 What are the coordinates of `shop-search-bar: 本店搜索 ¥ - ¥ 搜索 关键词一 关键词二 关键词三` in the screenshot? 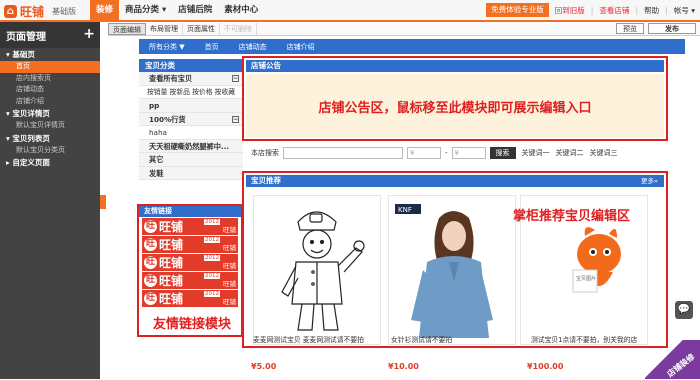 It's located at (434, 153).